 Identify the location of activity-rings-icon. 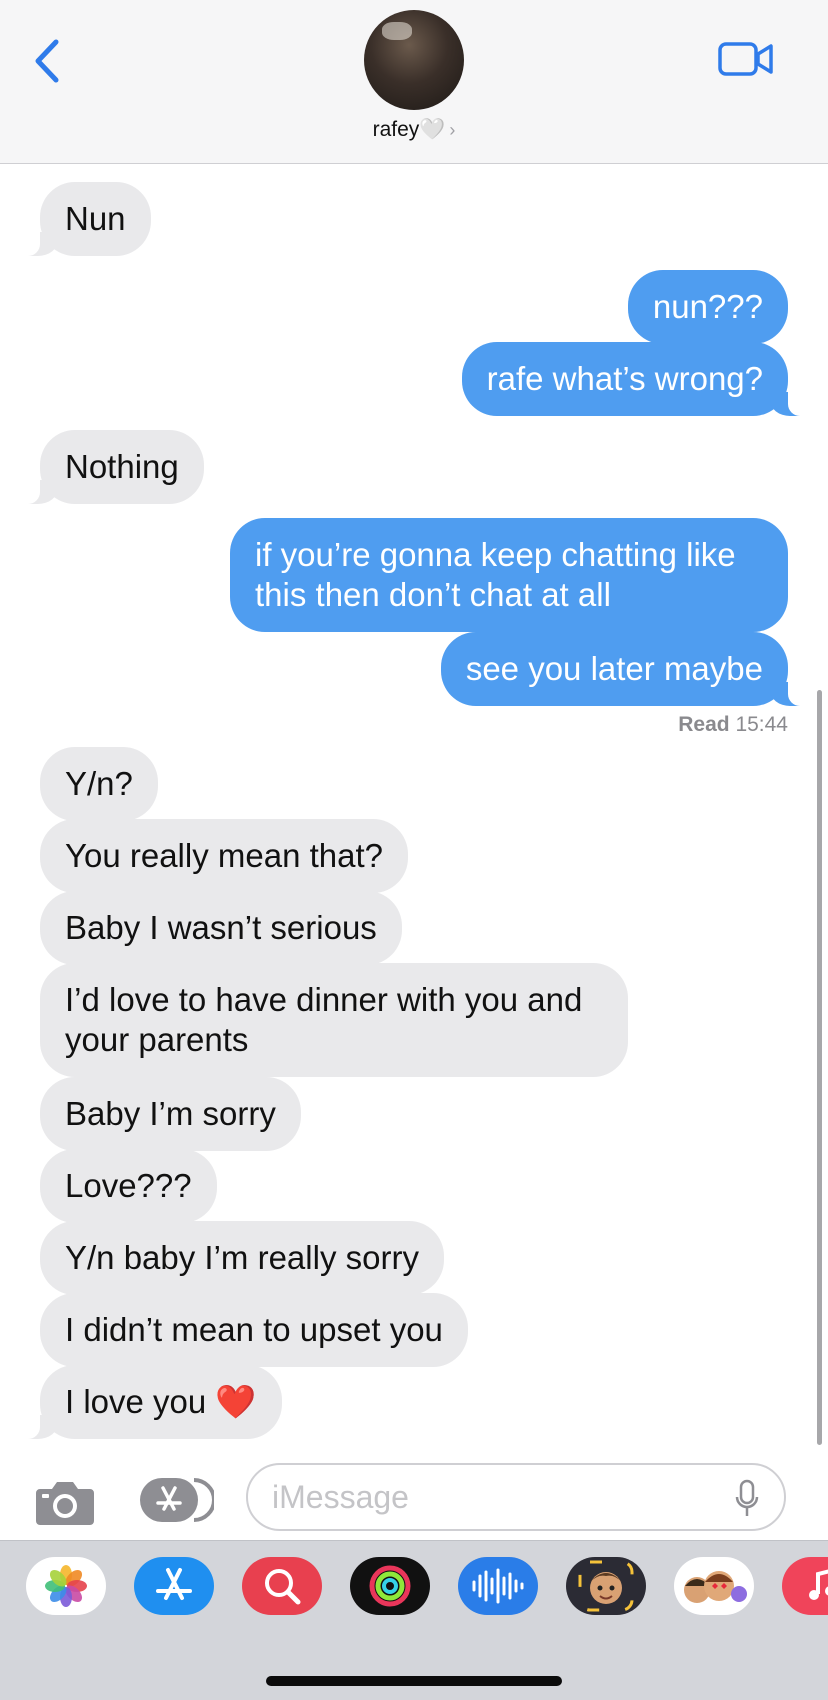
(390, 1586).